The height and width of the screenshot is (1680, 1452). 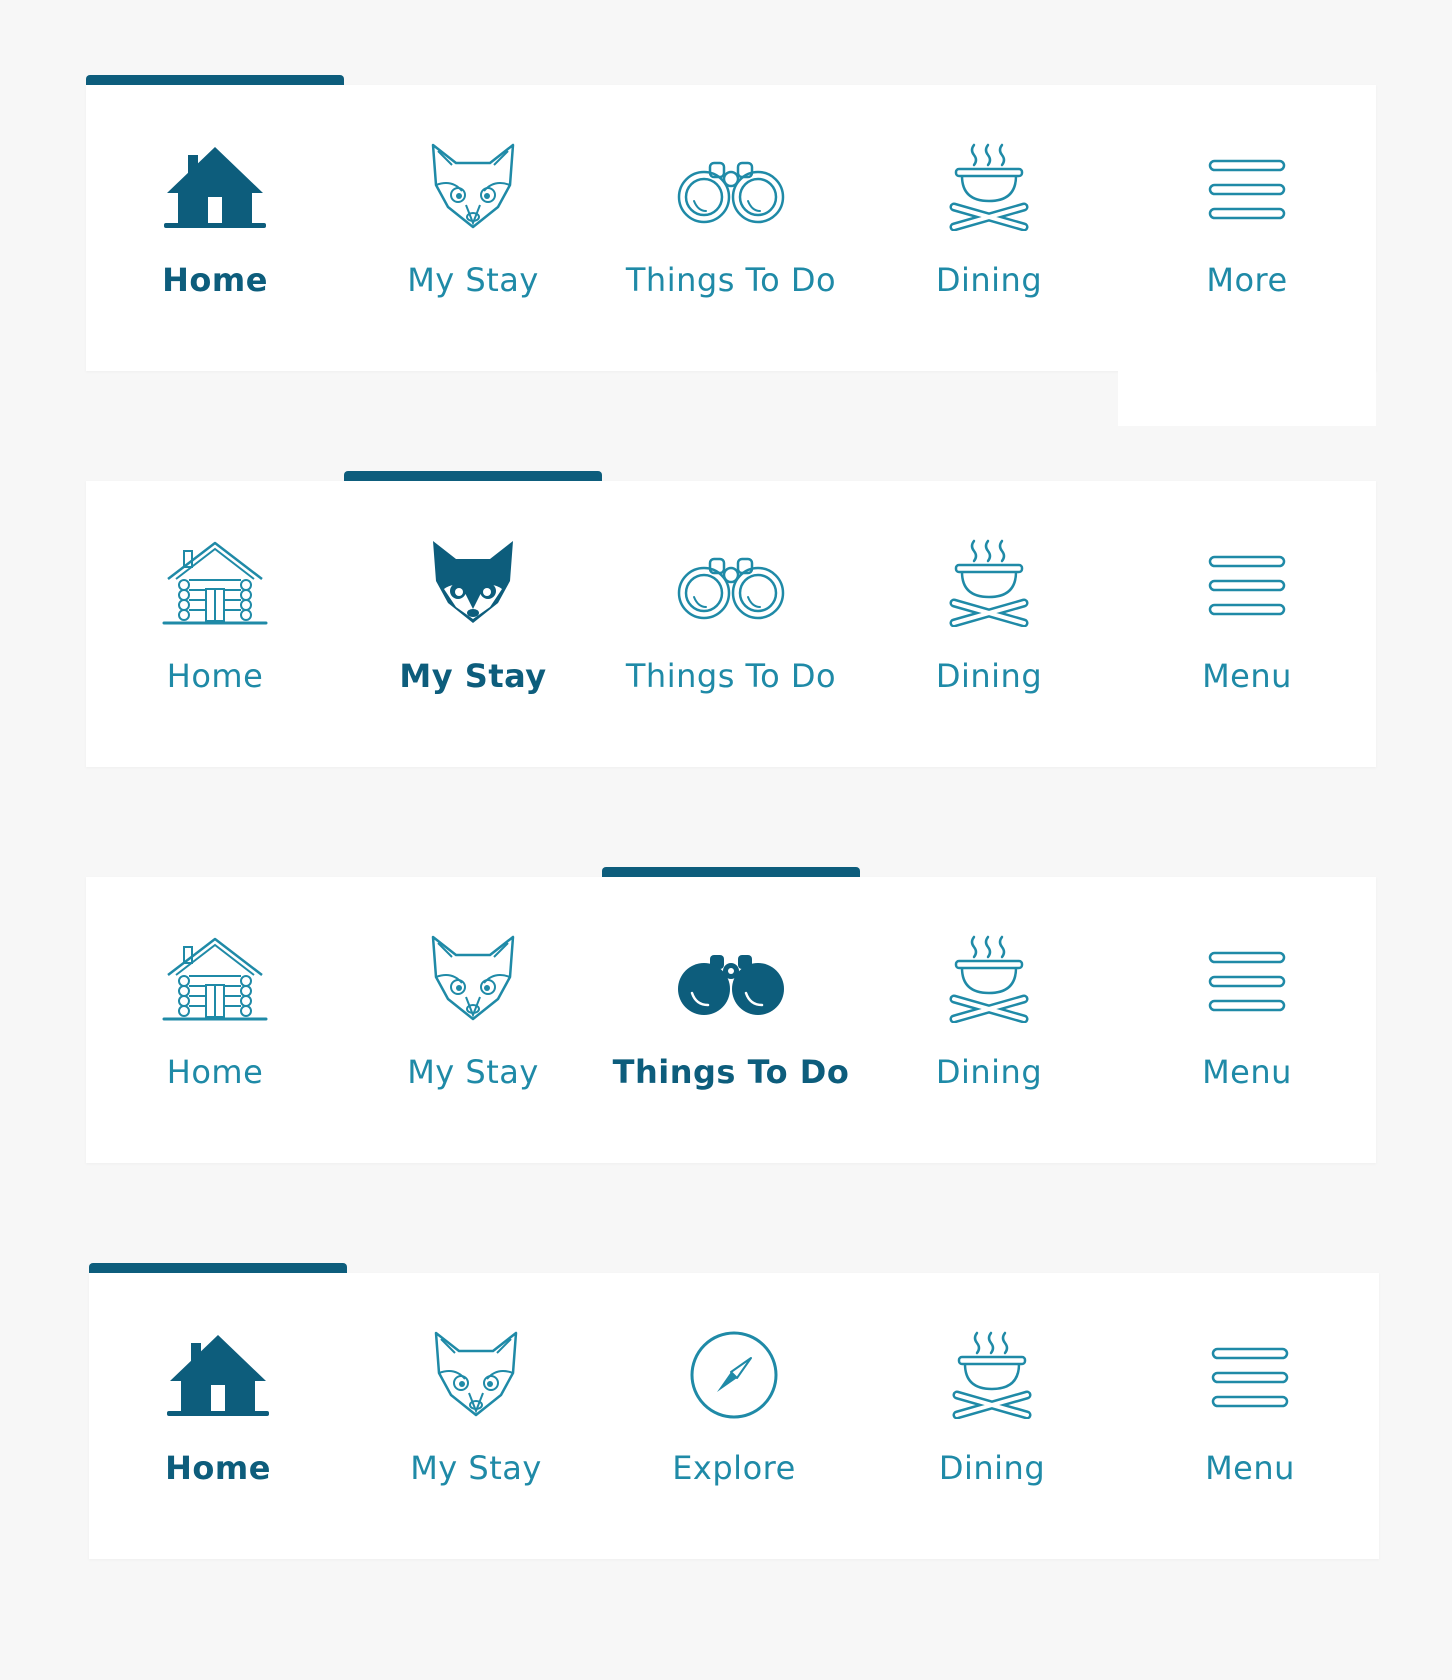 I want to click on more-flyout-stub, so click(x=1247, y=398).